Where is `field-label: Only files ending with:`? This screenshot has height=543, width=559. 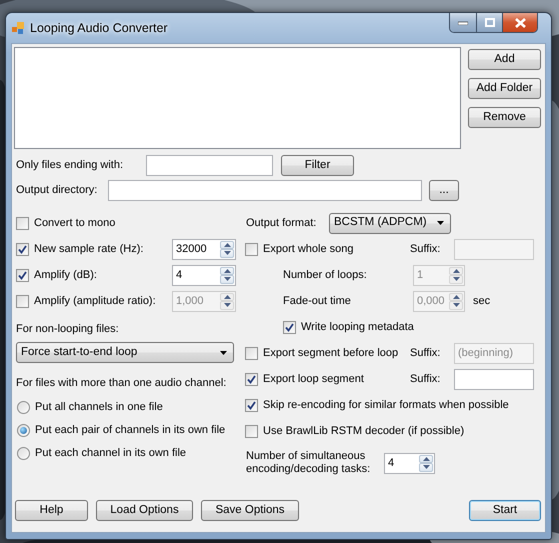 field-label: Only files ending with: is located at coordinates (69, 166).